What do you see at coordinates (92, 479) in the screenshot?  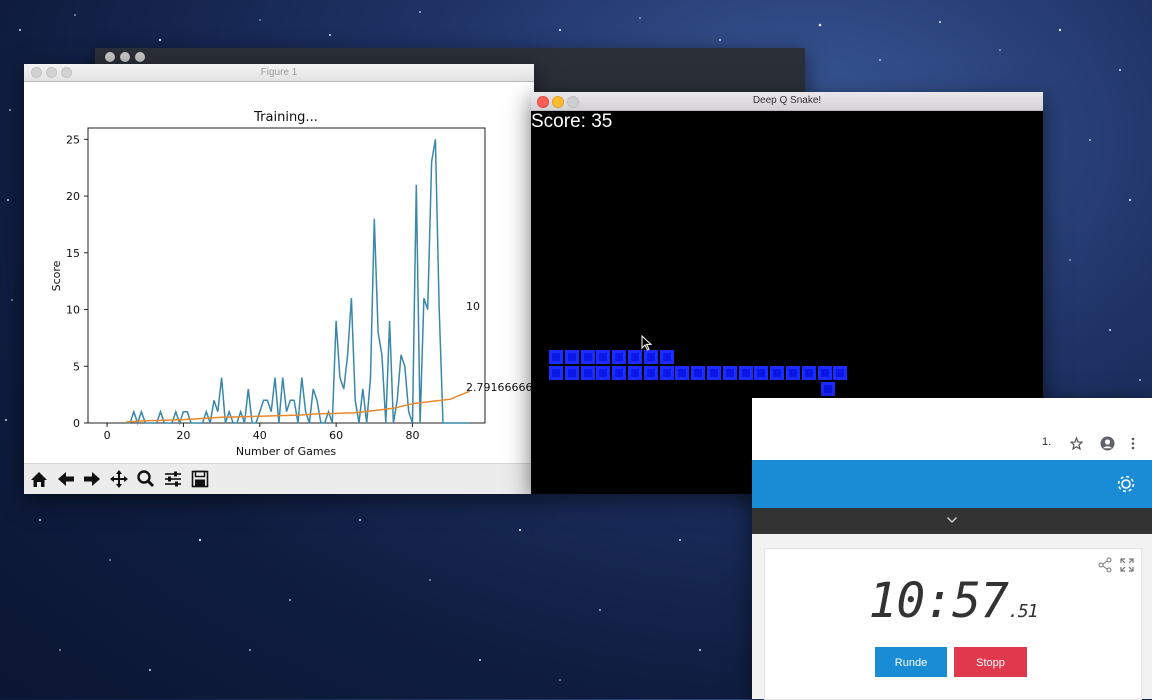 I see `forward-arrow-icon` at bounding box center [92, 479].